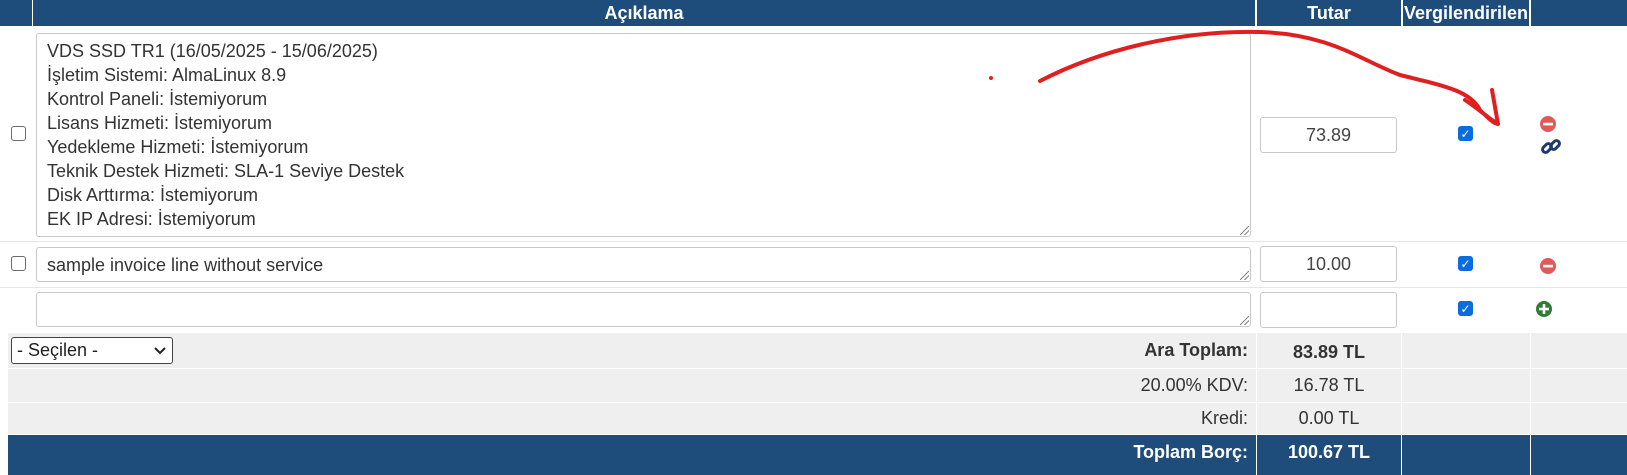 Image resolution: width=1627 pixels, height=475 pixels. Describe the element at coordinates (1244, 77) in the screenshot. I see `annotation-arrow-icon` at that location.